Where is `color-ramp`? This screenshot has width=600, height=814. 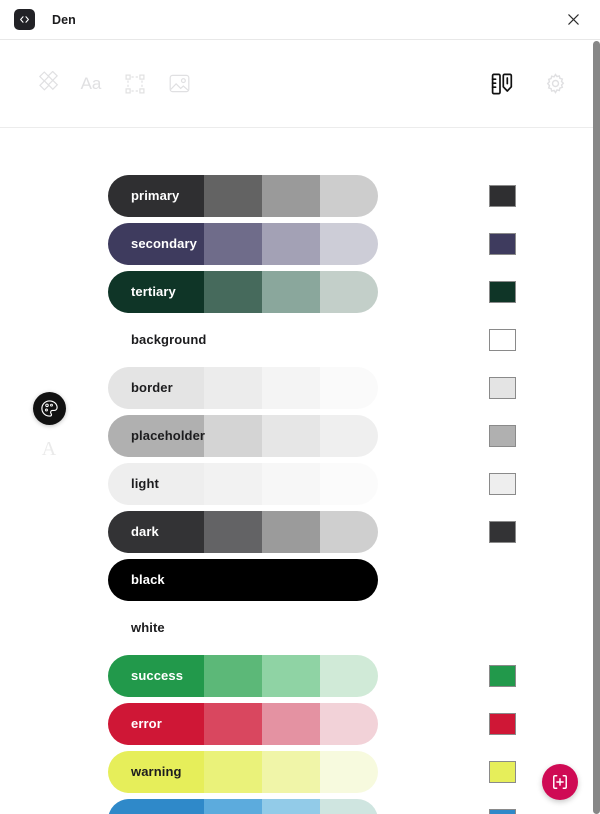
color-ramp is located at coordinates (243, 806).